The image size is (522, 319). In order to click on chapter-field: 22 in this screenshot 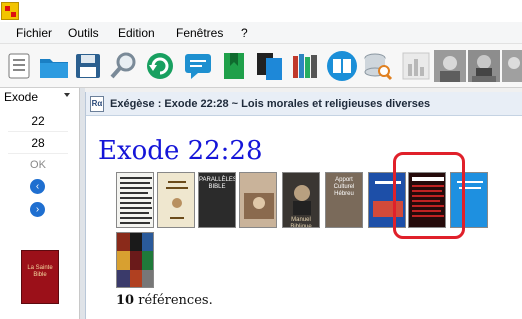, I will do `click(38, 121)`.